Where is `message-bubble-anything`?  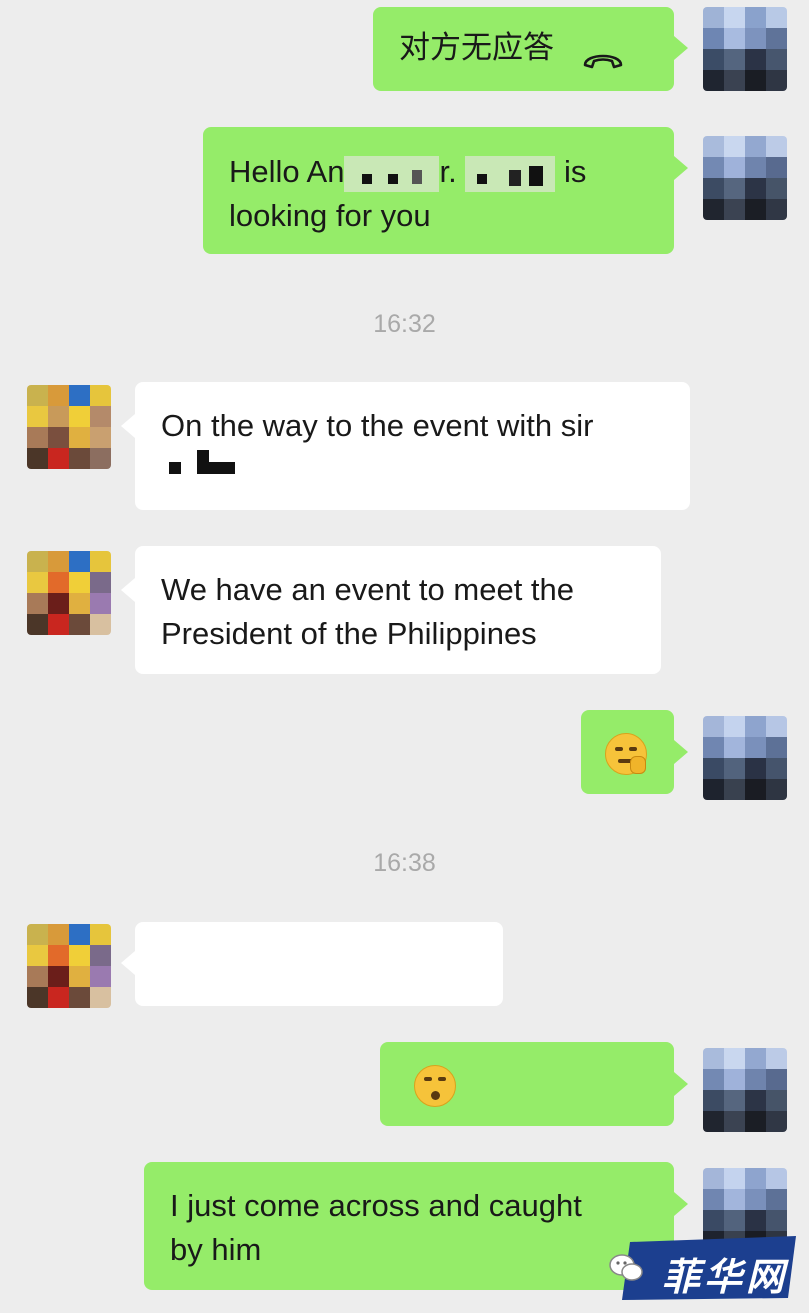 message-bubble-anything is located at coordinates (319, 964).